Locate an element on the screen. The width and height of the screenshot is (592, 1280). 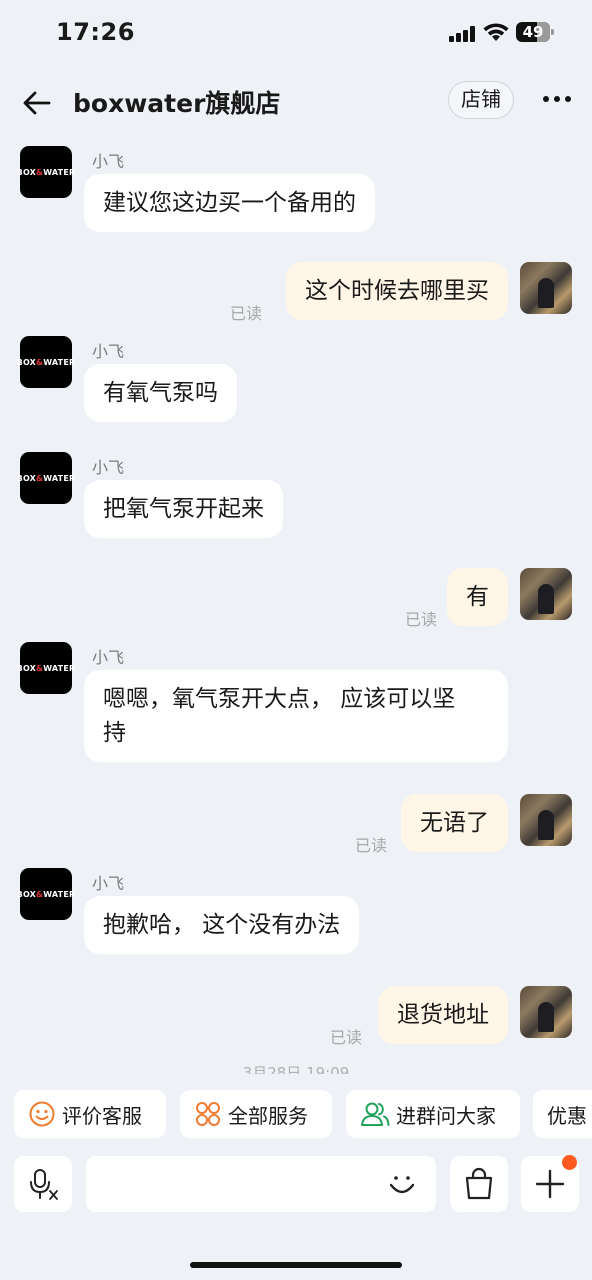
smile-icon is located at coordinates (42, 1114).